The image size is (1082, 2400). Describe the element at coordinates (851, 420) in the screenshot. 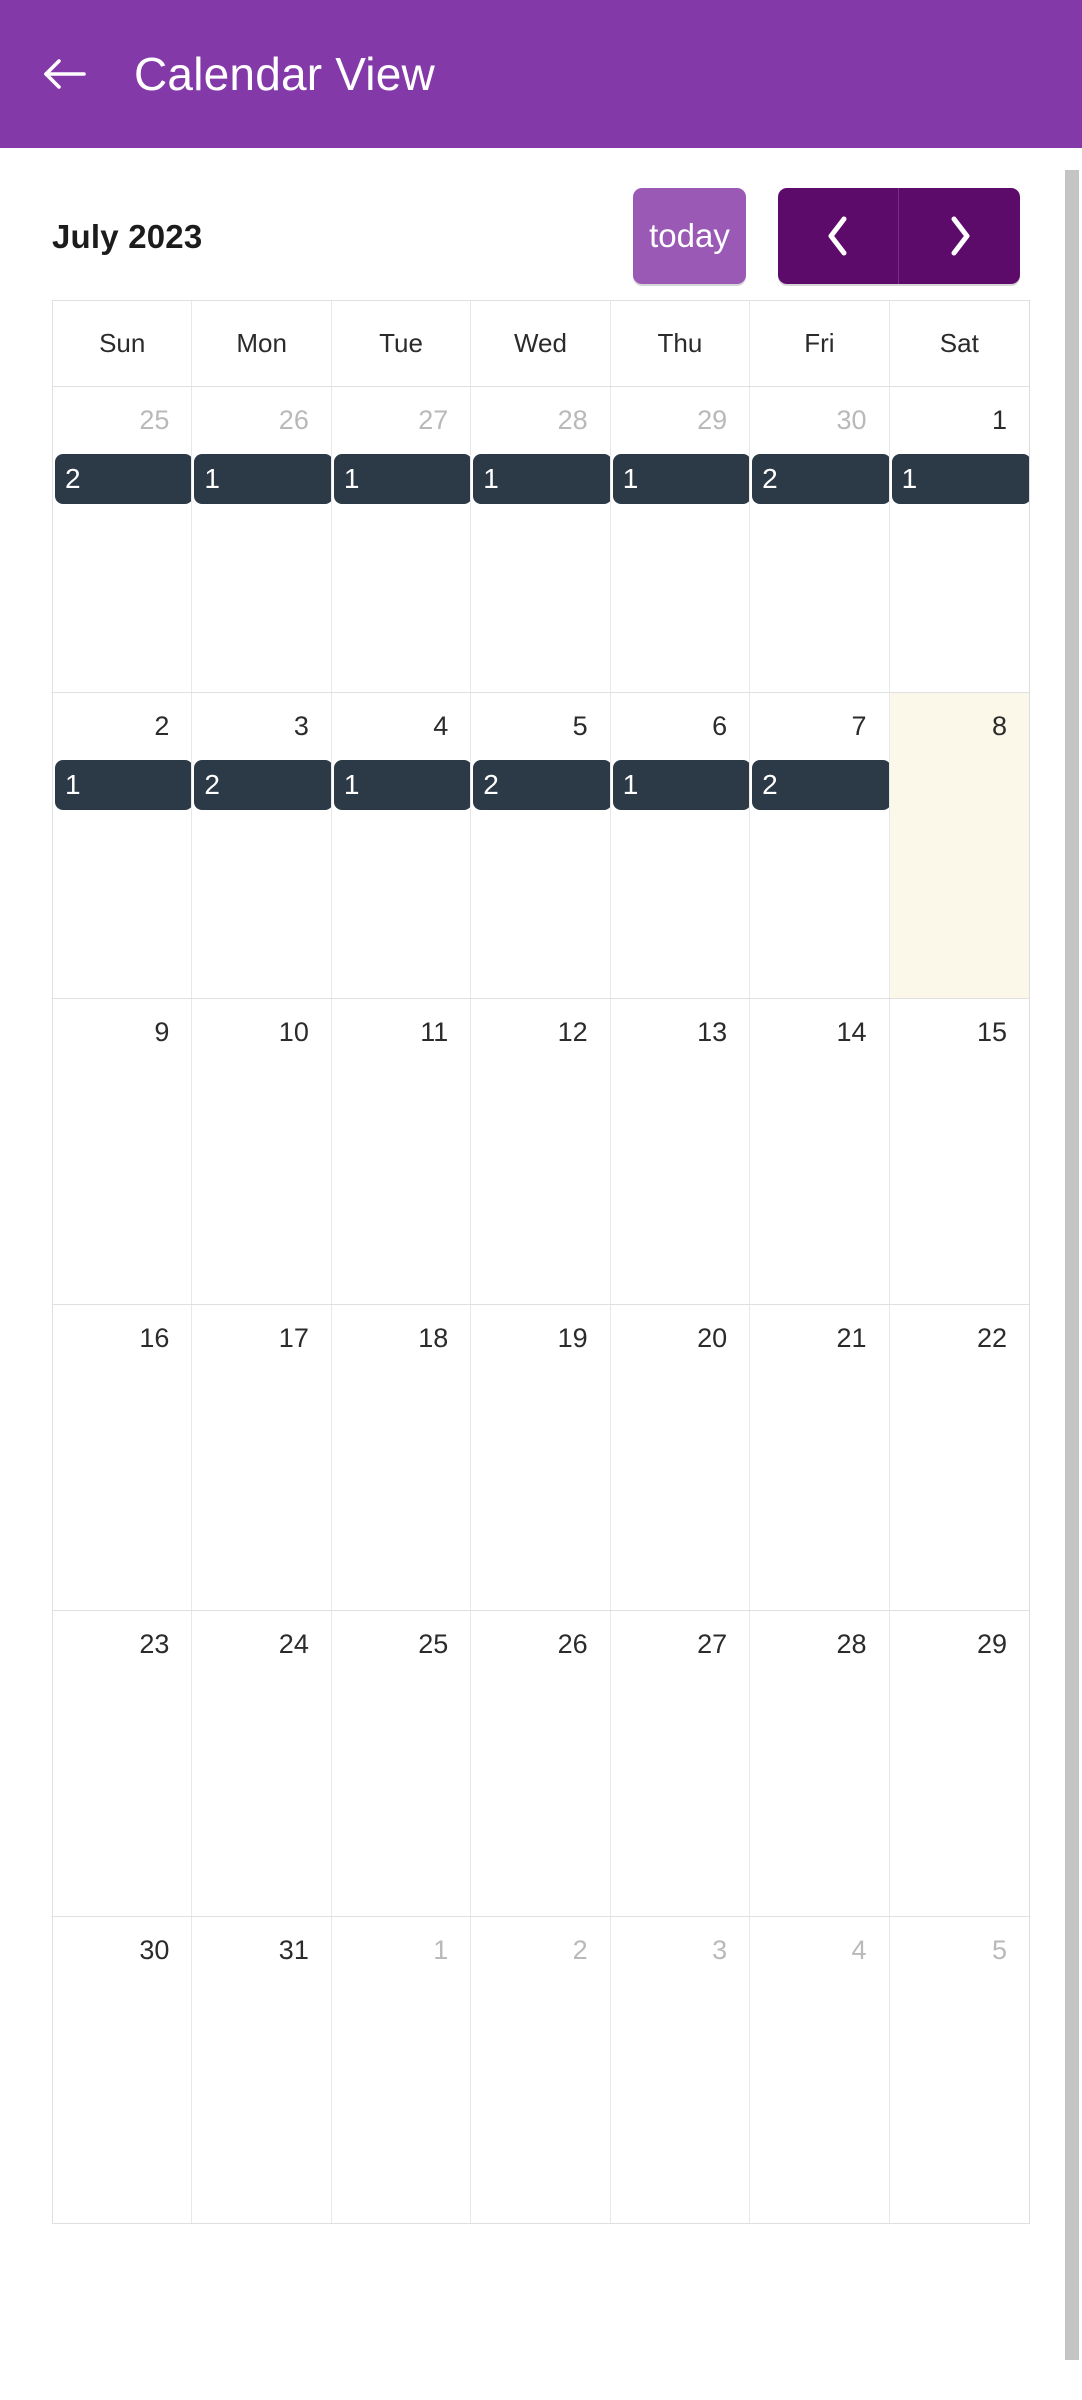

I see `day-number: 30` at that location.